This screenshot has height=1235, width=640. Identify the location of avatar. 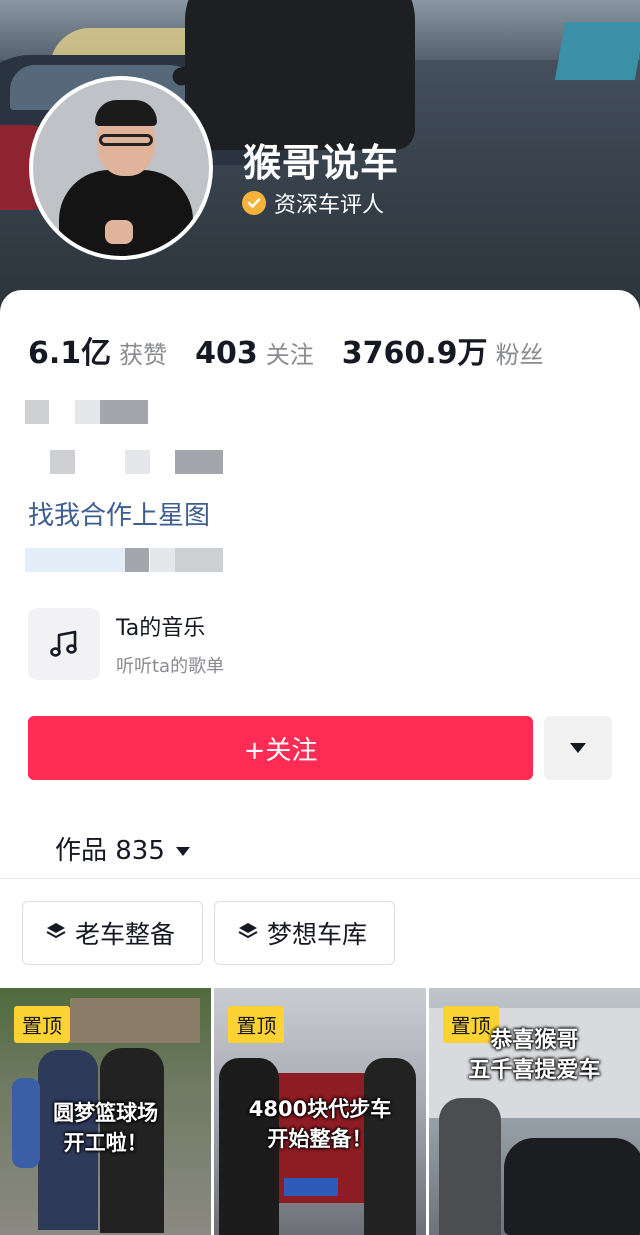
(121, 168).